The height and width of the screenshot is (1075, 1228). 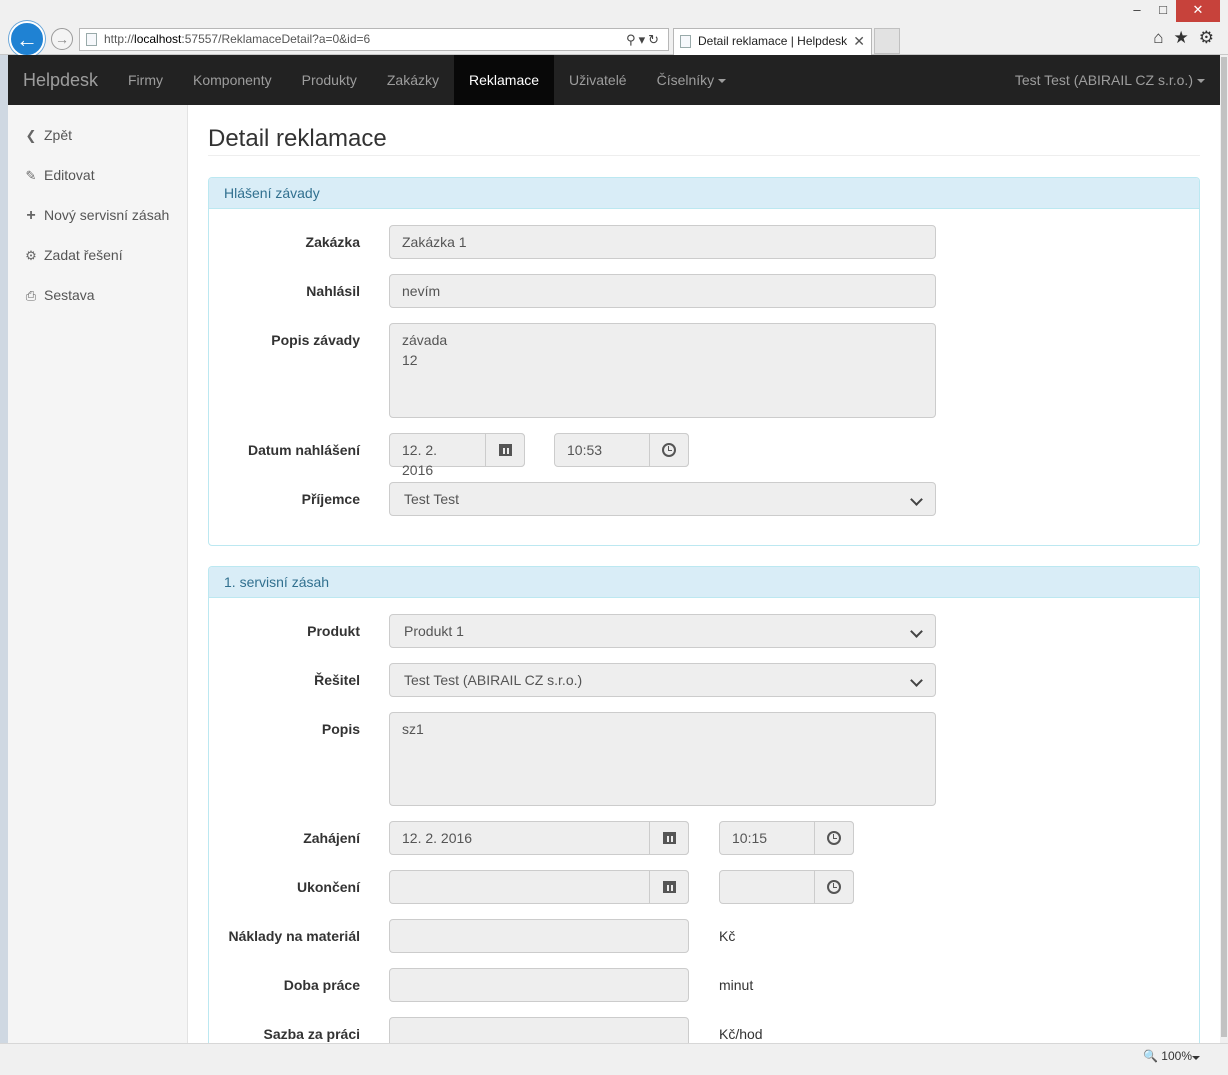 I want to click on doba-prace-unit: minut, so click(x=736, y=985).